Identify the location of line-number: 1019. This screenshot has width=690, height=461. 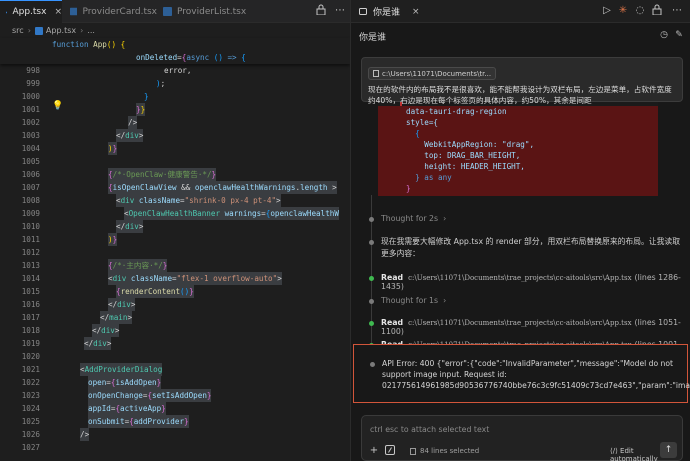
(30, 343).